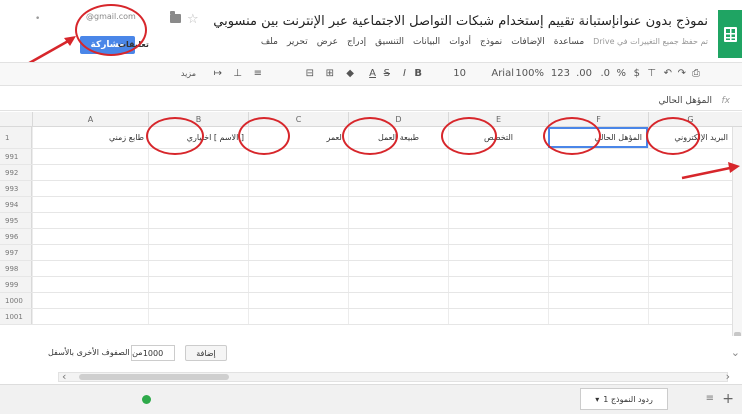  What do you see at coordinates (685, 101) in the screenshot?
I see `formula-input: المؤهل الحالي` at bounding box center [685, 101].